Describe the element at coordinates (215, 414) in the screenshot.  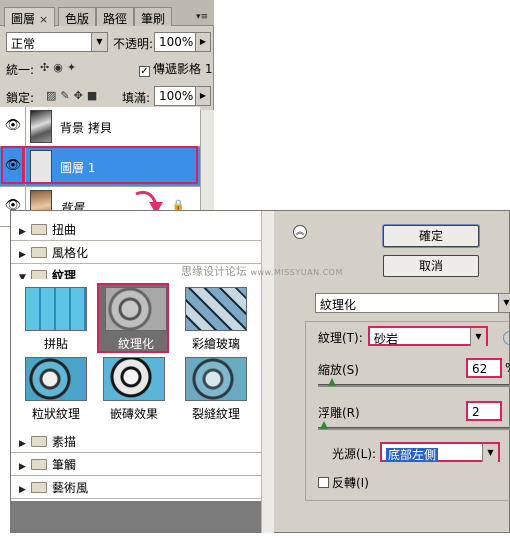
I see `filter-caption: 裂縫紋理` at that location.